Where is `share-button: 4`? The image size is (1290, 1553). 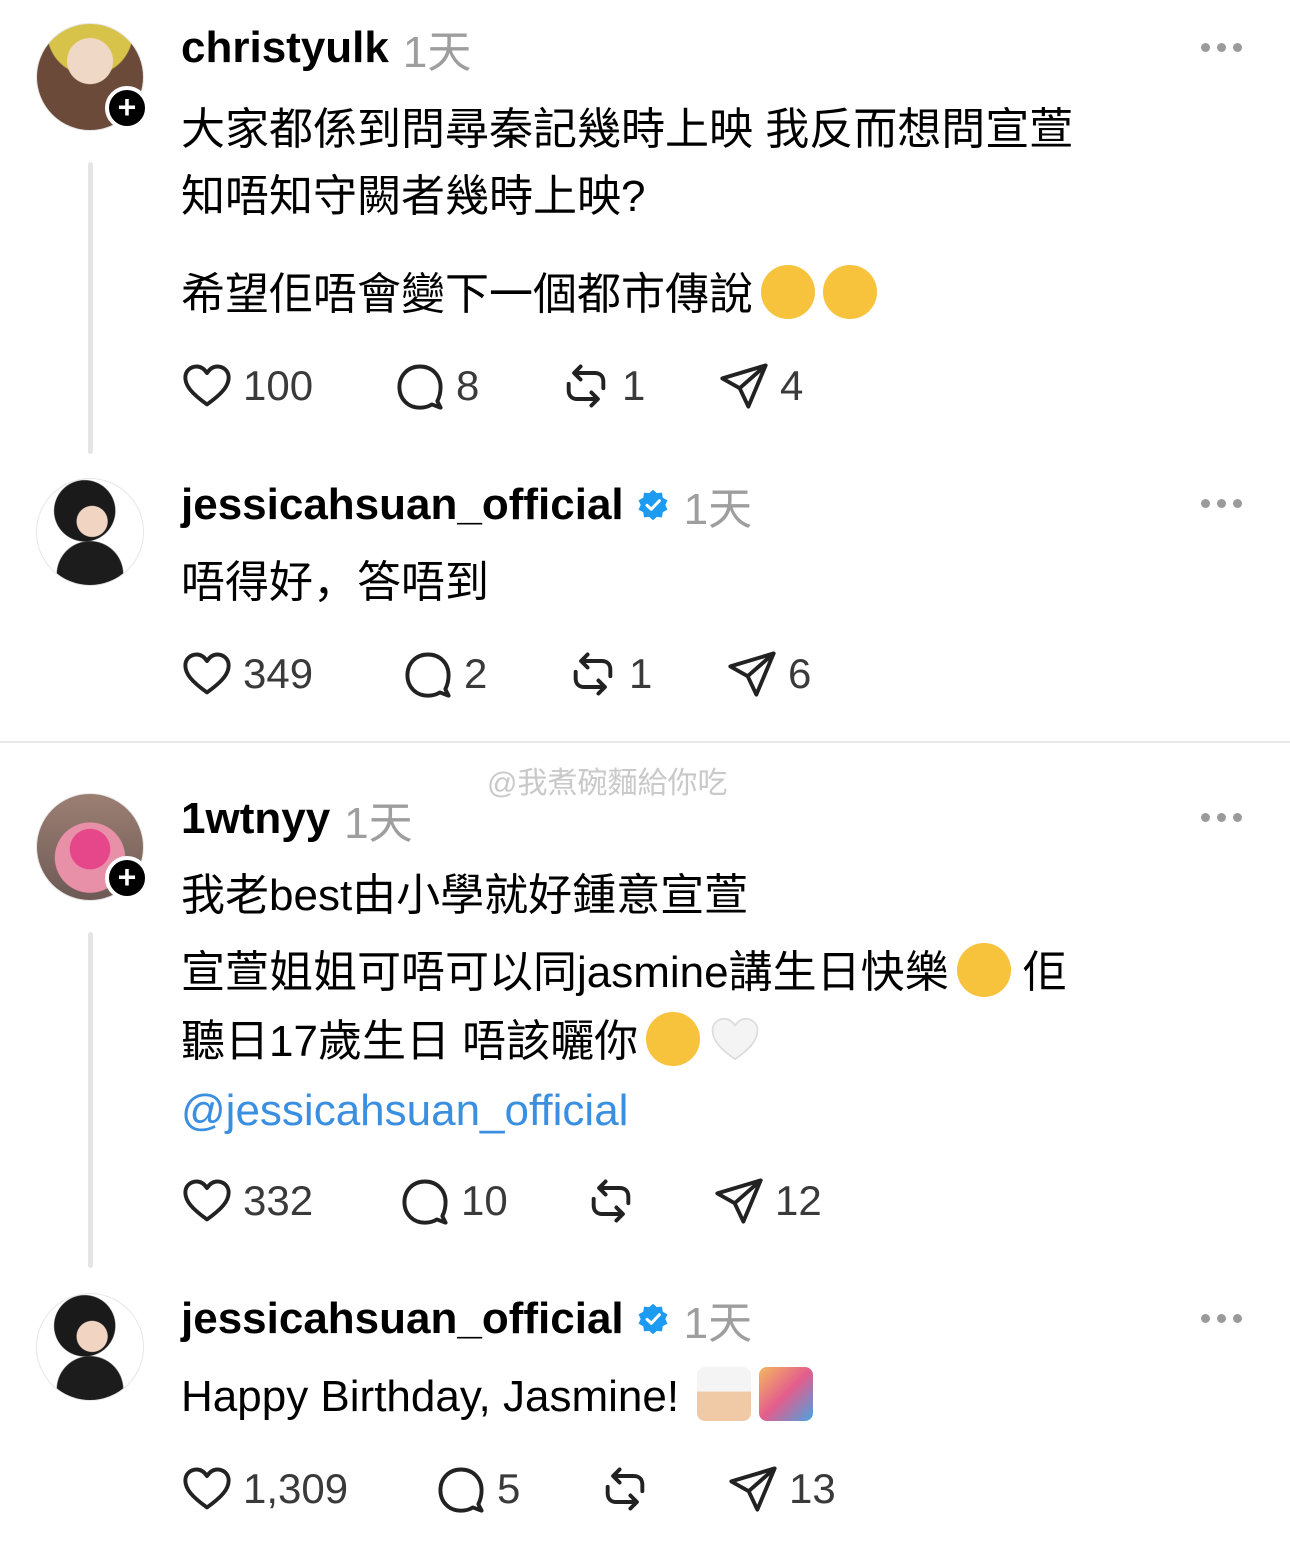 share-button: 4 is located at coordinates (760, 386).